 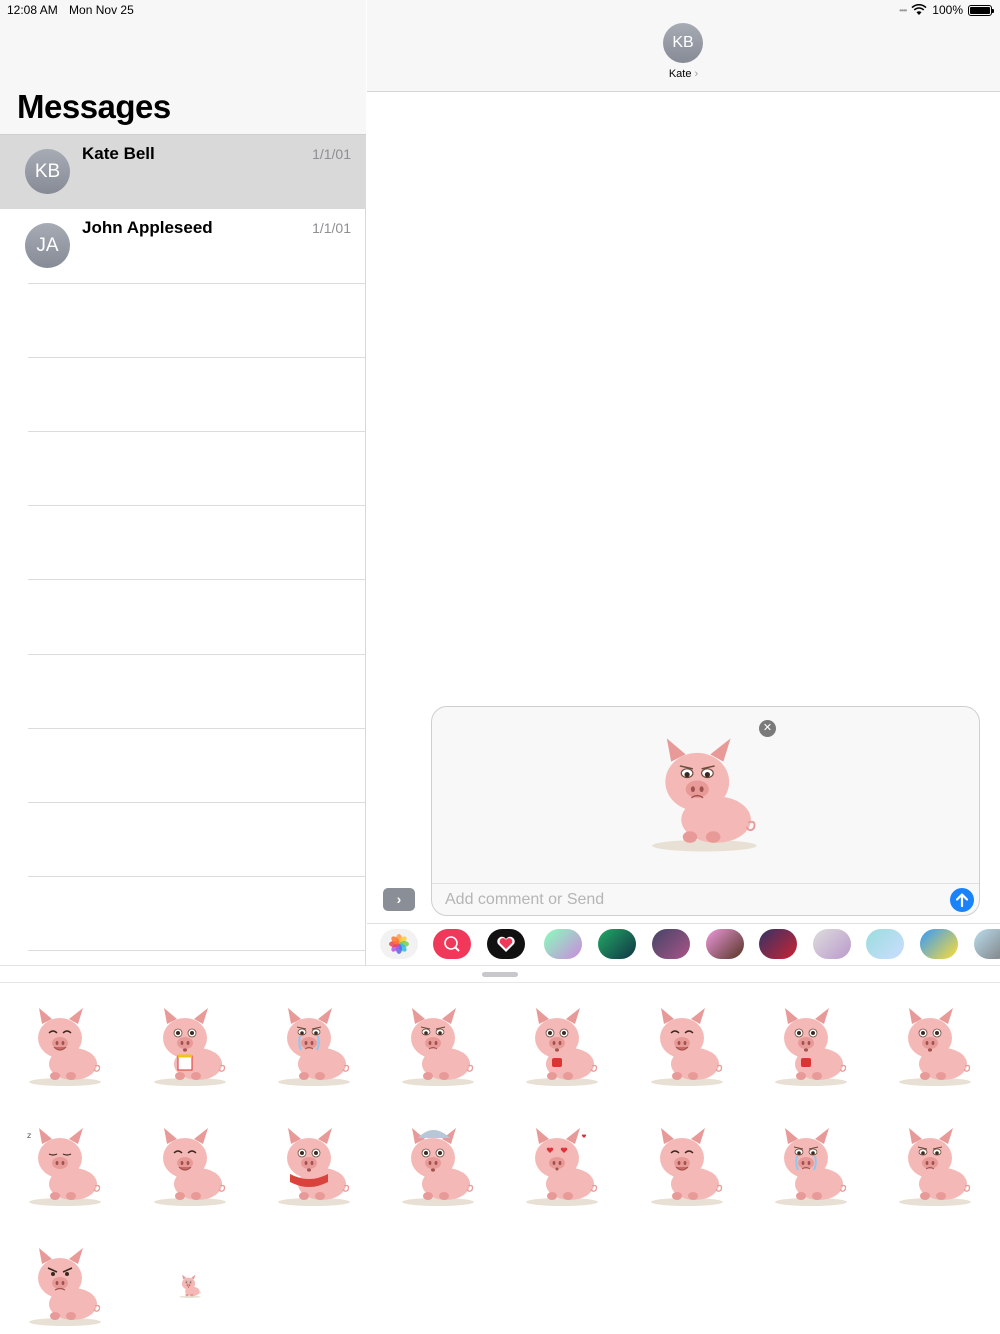 I want to click on in-love-pig-sticker, so click(x=562, y=1166).